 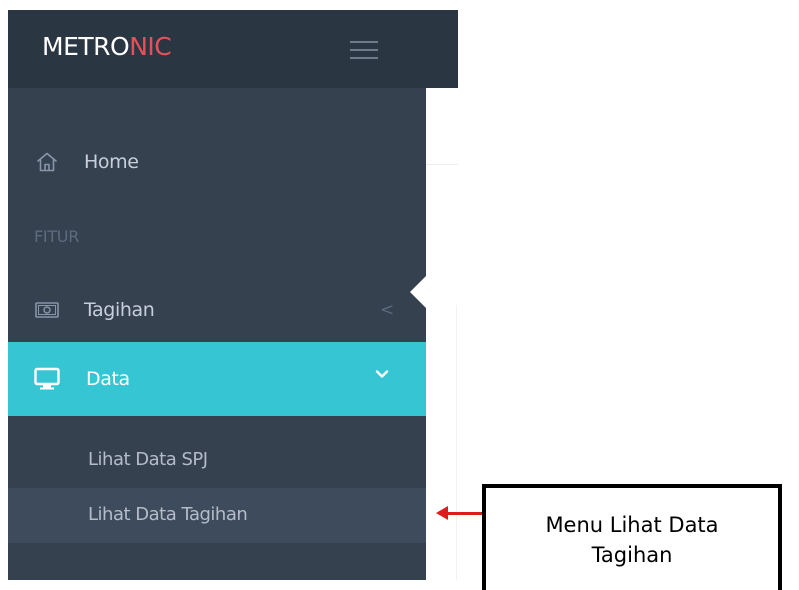 I want to click on sidebar-subitem-label: Lihat Data SPJ, so click(x=148, y=459).